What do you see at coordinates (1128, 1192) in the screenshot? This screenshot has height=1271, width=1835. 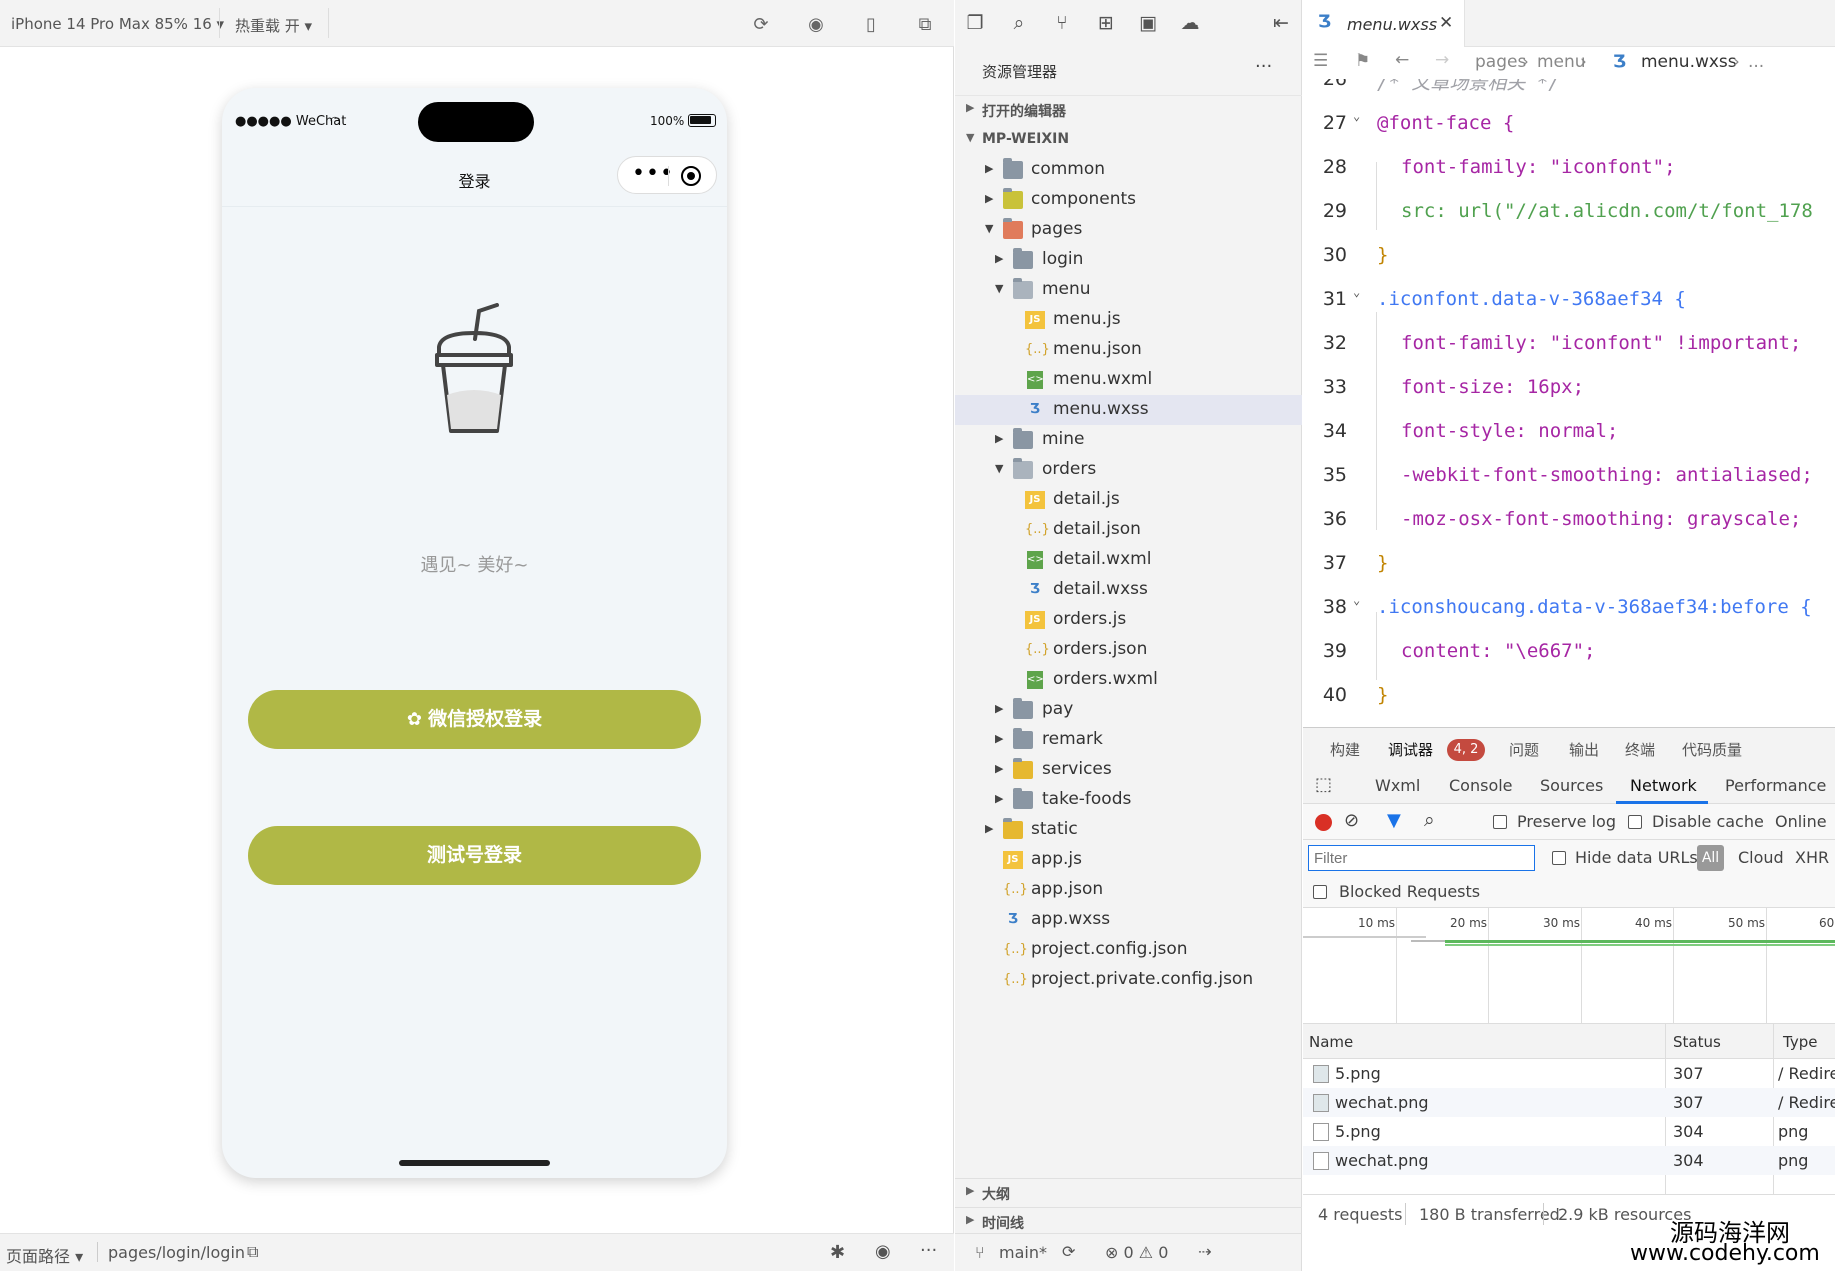 I see `outline-section: ▶ 大纲` at bounding box center [1128, 1192].